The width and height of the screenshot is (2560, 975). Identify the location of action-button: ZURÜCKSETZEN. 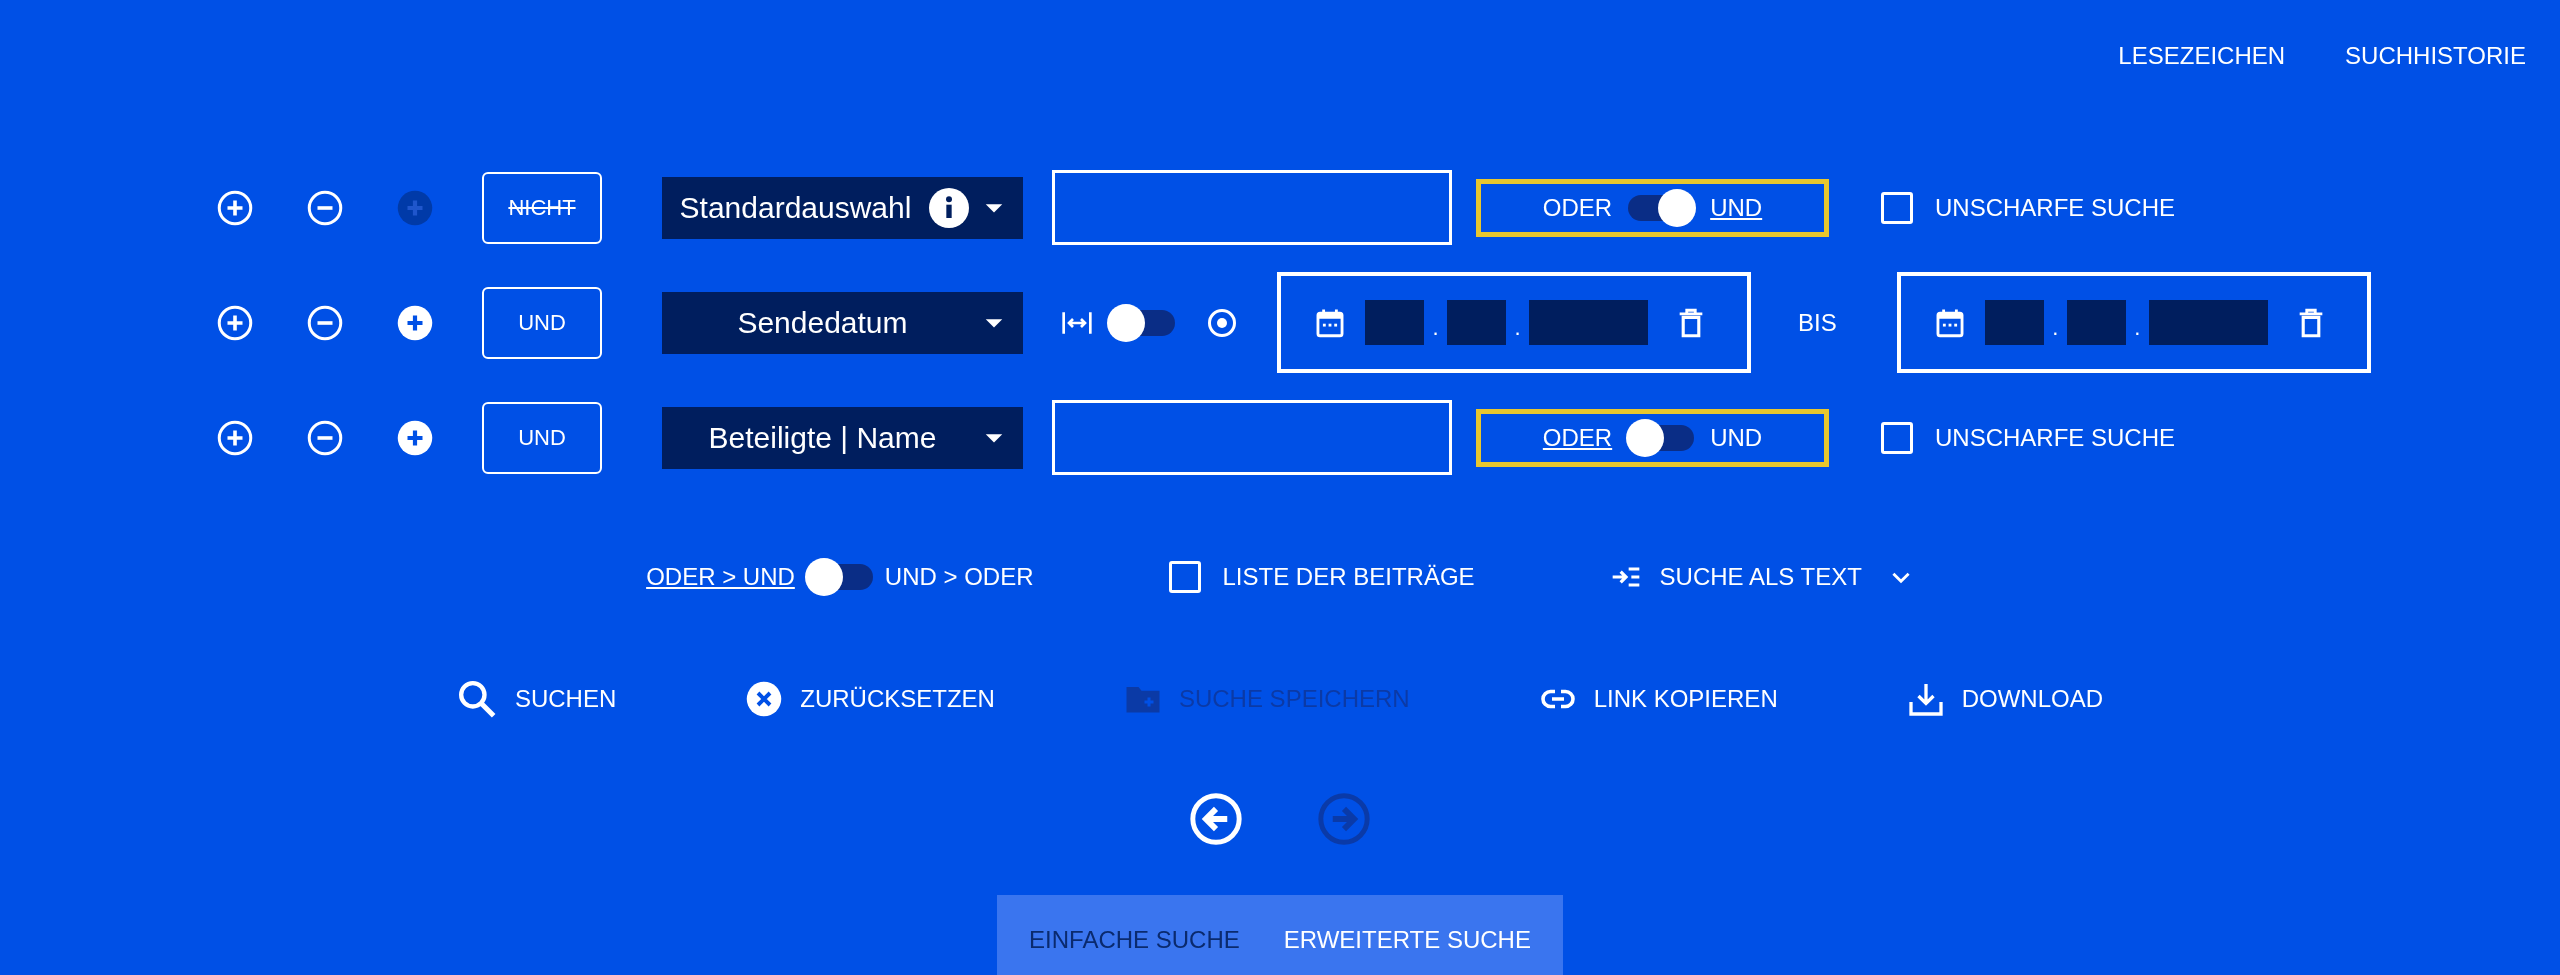
(870, 699).